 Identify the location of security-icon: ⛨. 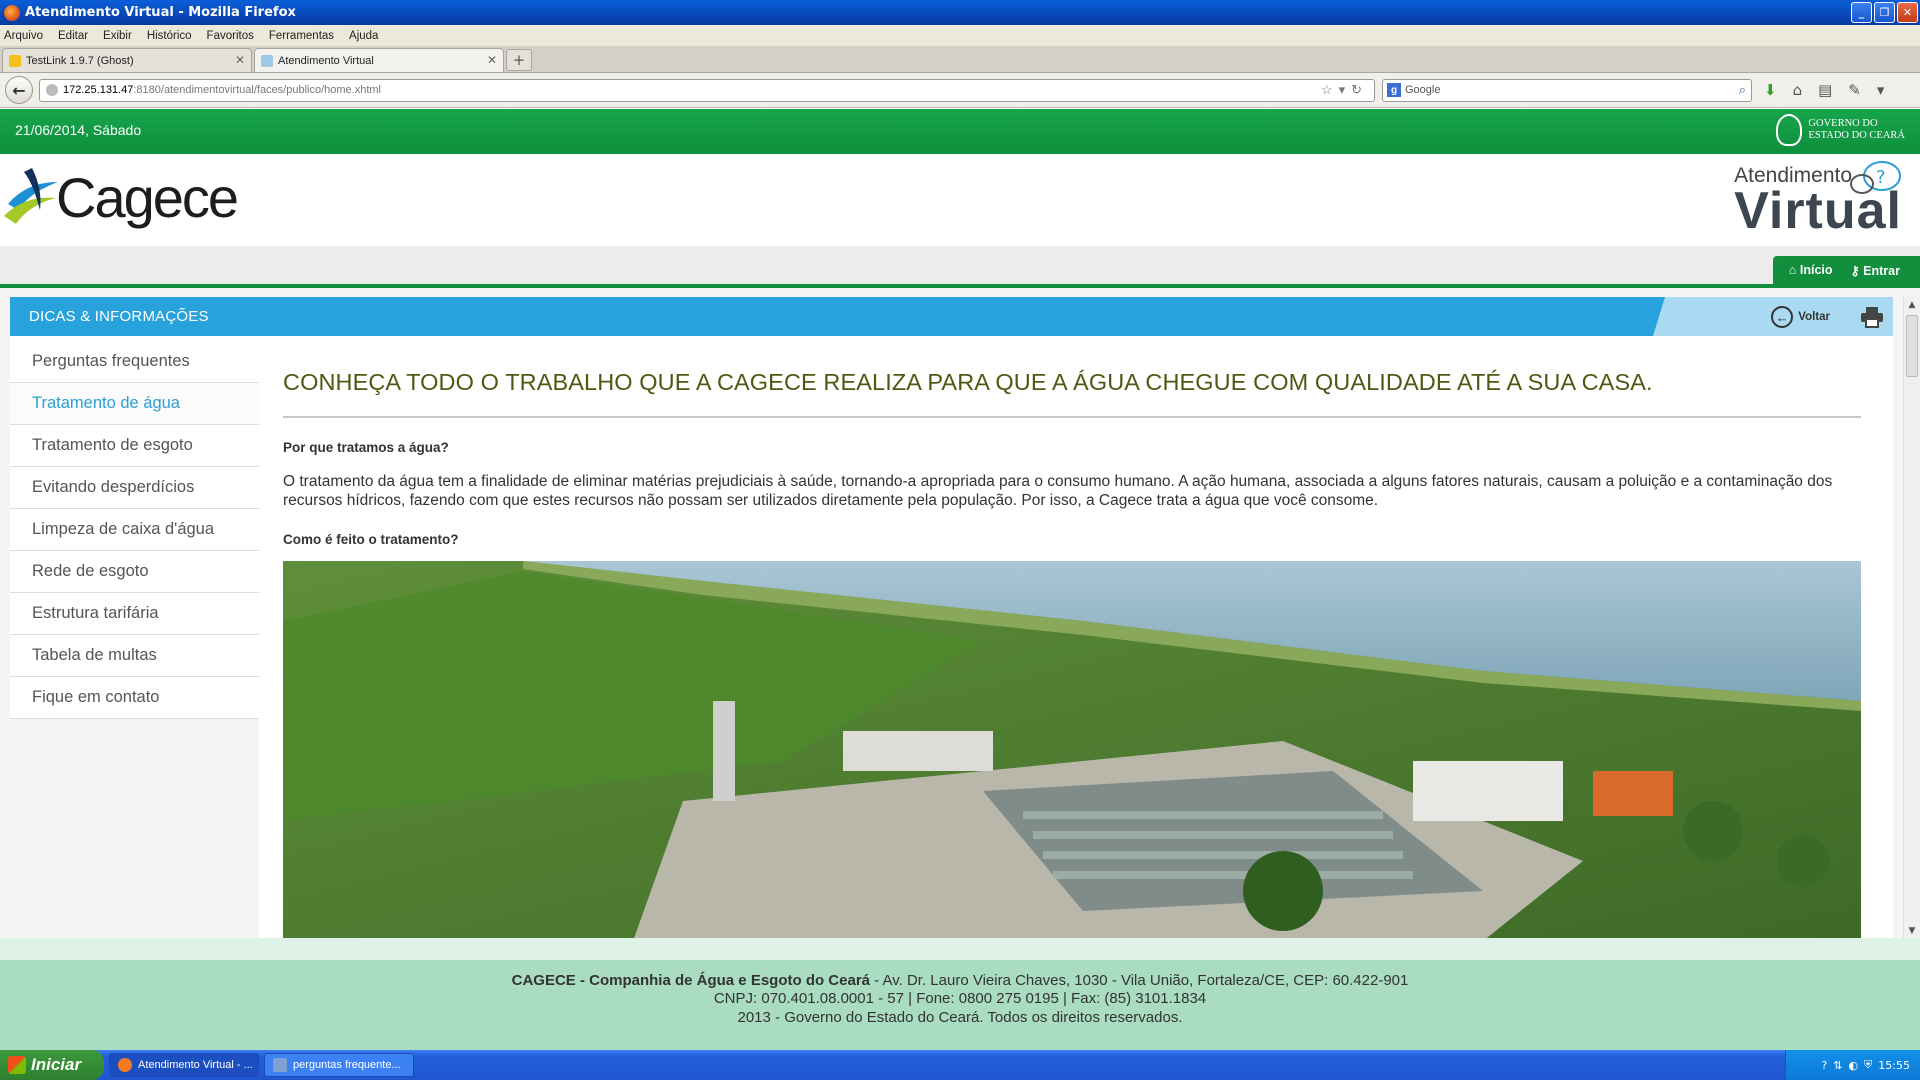
(1868, 1065).